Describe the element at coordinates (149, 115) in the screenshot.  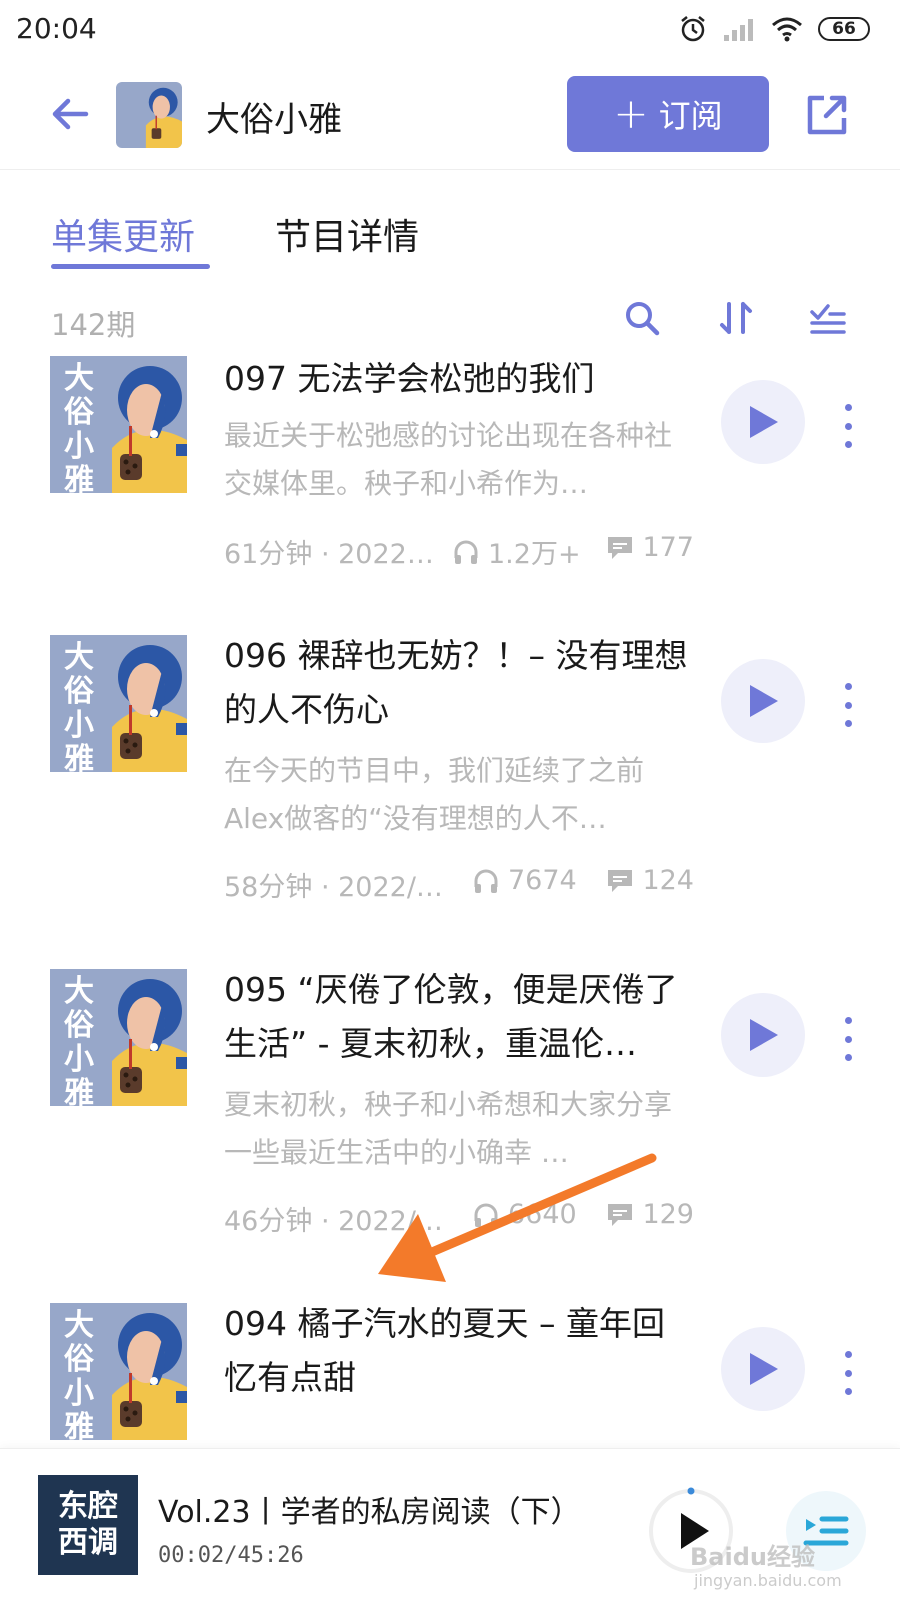
I see `podcast-cover-thumbnail` at that location.